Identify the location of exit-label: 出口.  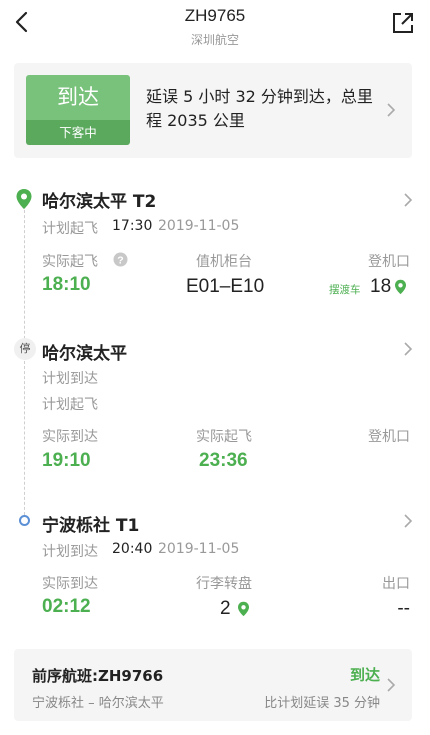
(396, 584).